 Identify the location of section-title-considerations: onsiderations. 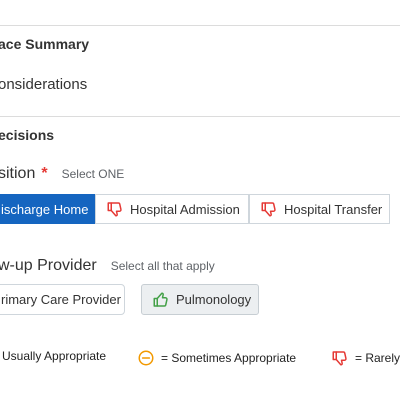
(43, 84).